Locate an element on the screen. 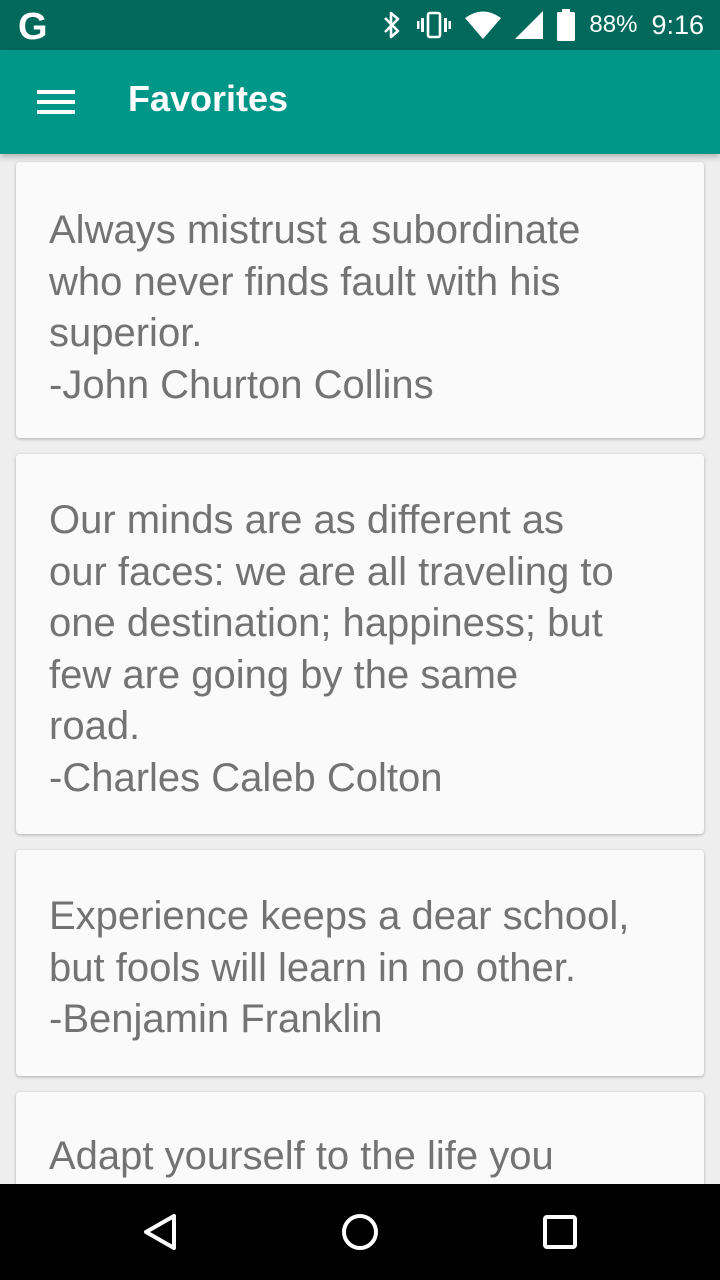 This screenshot has width=720, height=1280. cell-signal-icon is located at coordinates (529, 25).